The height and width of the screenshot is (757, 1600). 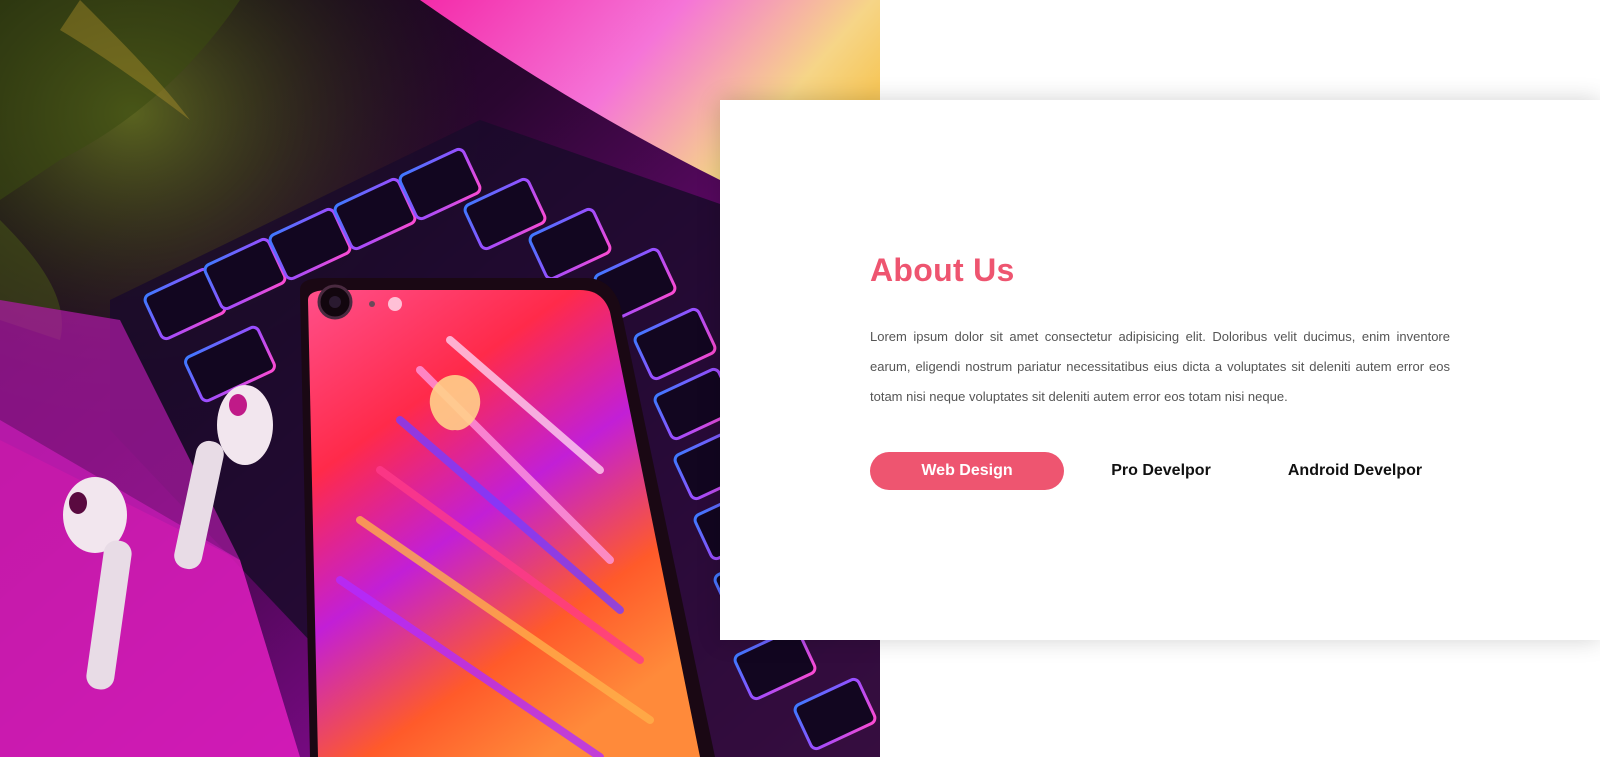 I want to click on tab-web-design: Web Design, so click(x=967, y=471).